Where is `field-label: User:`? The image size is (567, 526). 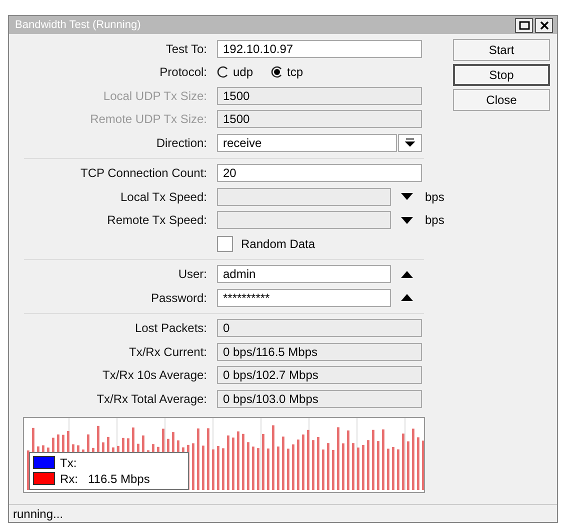
field-label: User: is located at coordinates (192, 274).